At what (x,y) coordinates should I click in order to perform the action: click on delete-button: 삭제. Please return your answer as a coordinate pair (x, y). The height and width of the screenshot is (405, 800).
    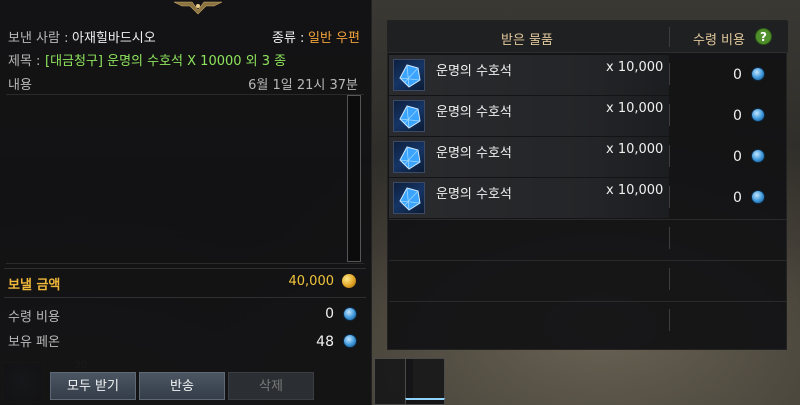
    Looking at the image, I should click on (271, 386).